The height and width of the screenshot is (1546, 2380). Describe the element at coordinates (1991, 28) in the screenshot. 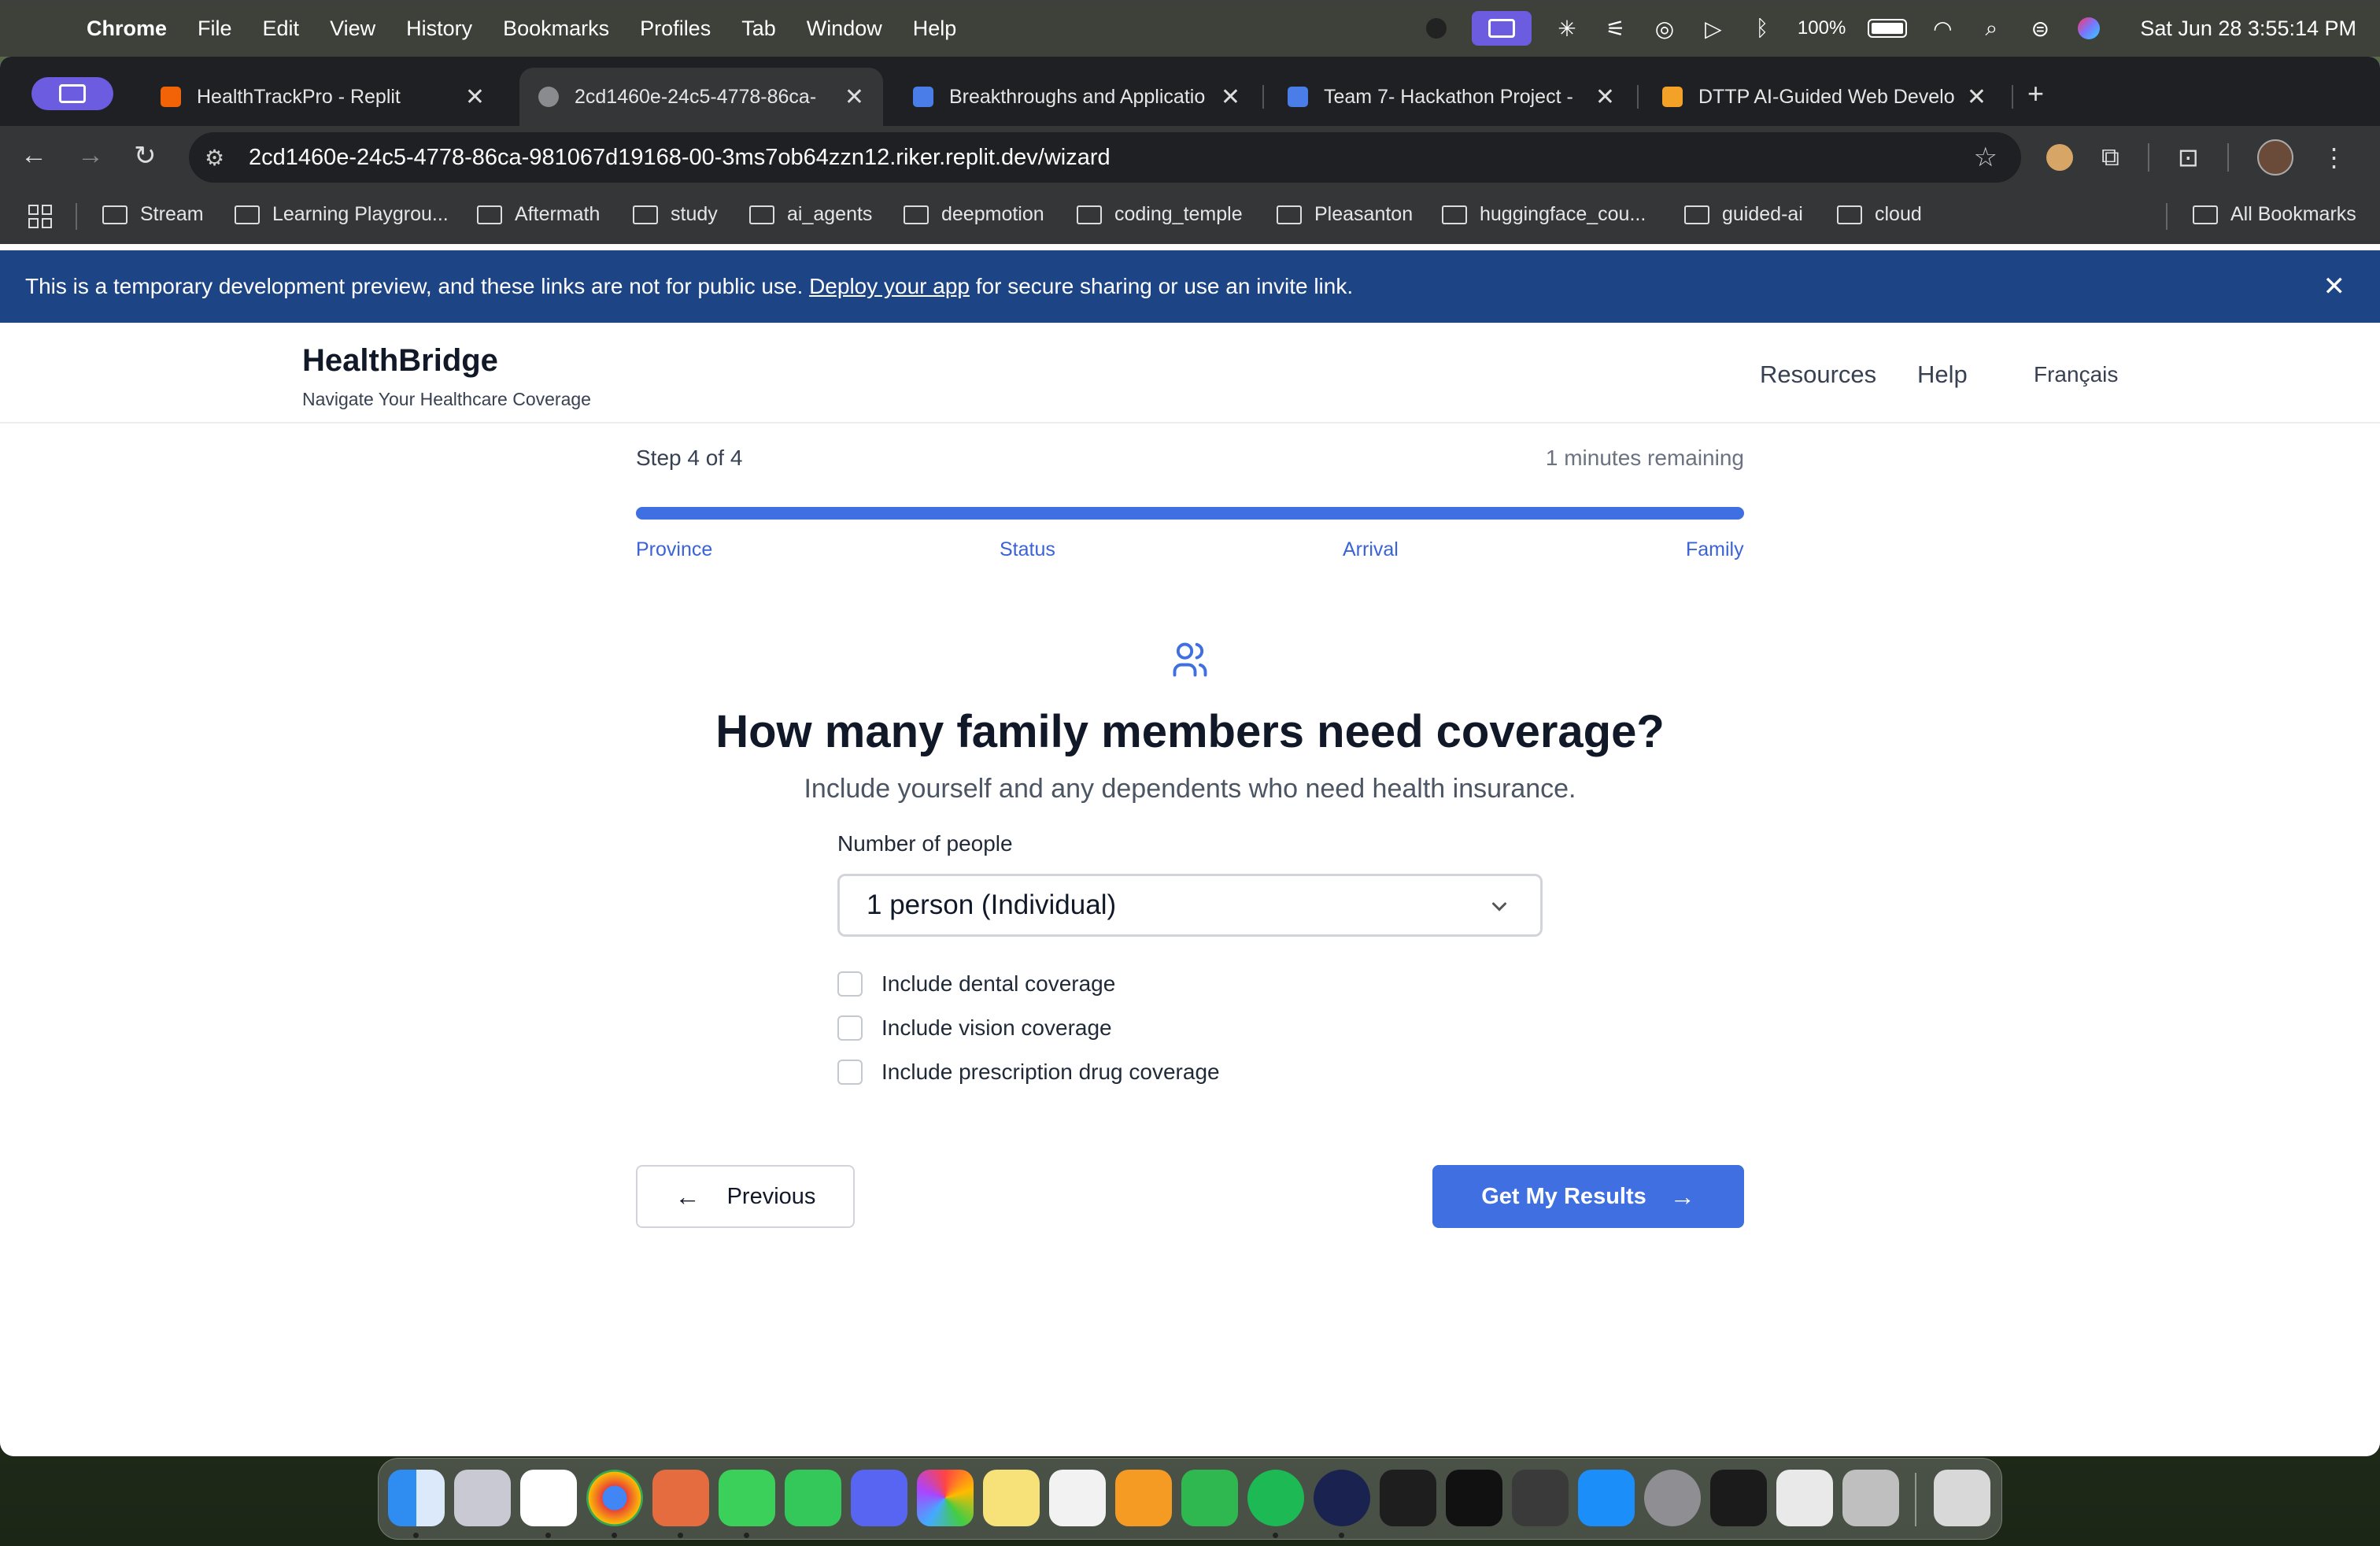

I see `spotlight-search-icon: ⌕` at that location.